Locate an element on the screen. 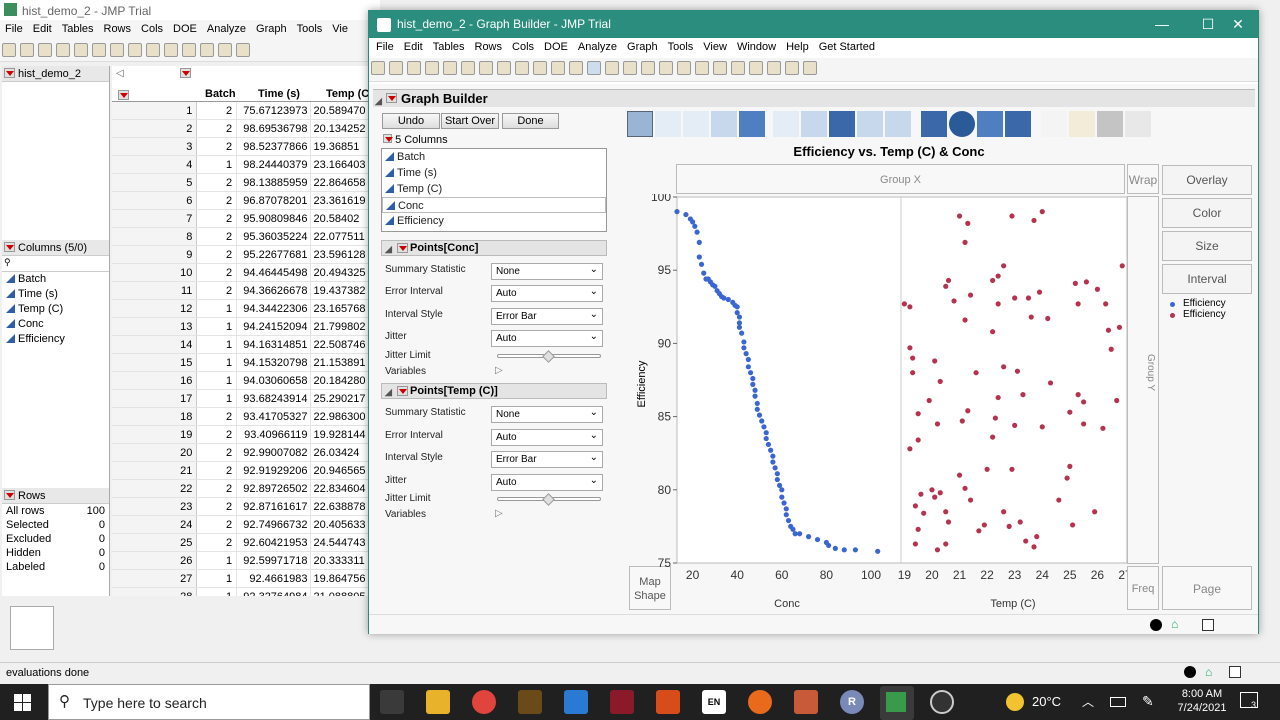 The width and height of the screenshot is (1280, 720). cell-time: 92.32764984 is located at coordinates (274, 592).